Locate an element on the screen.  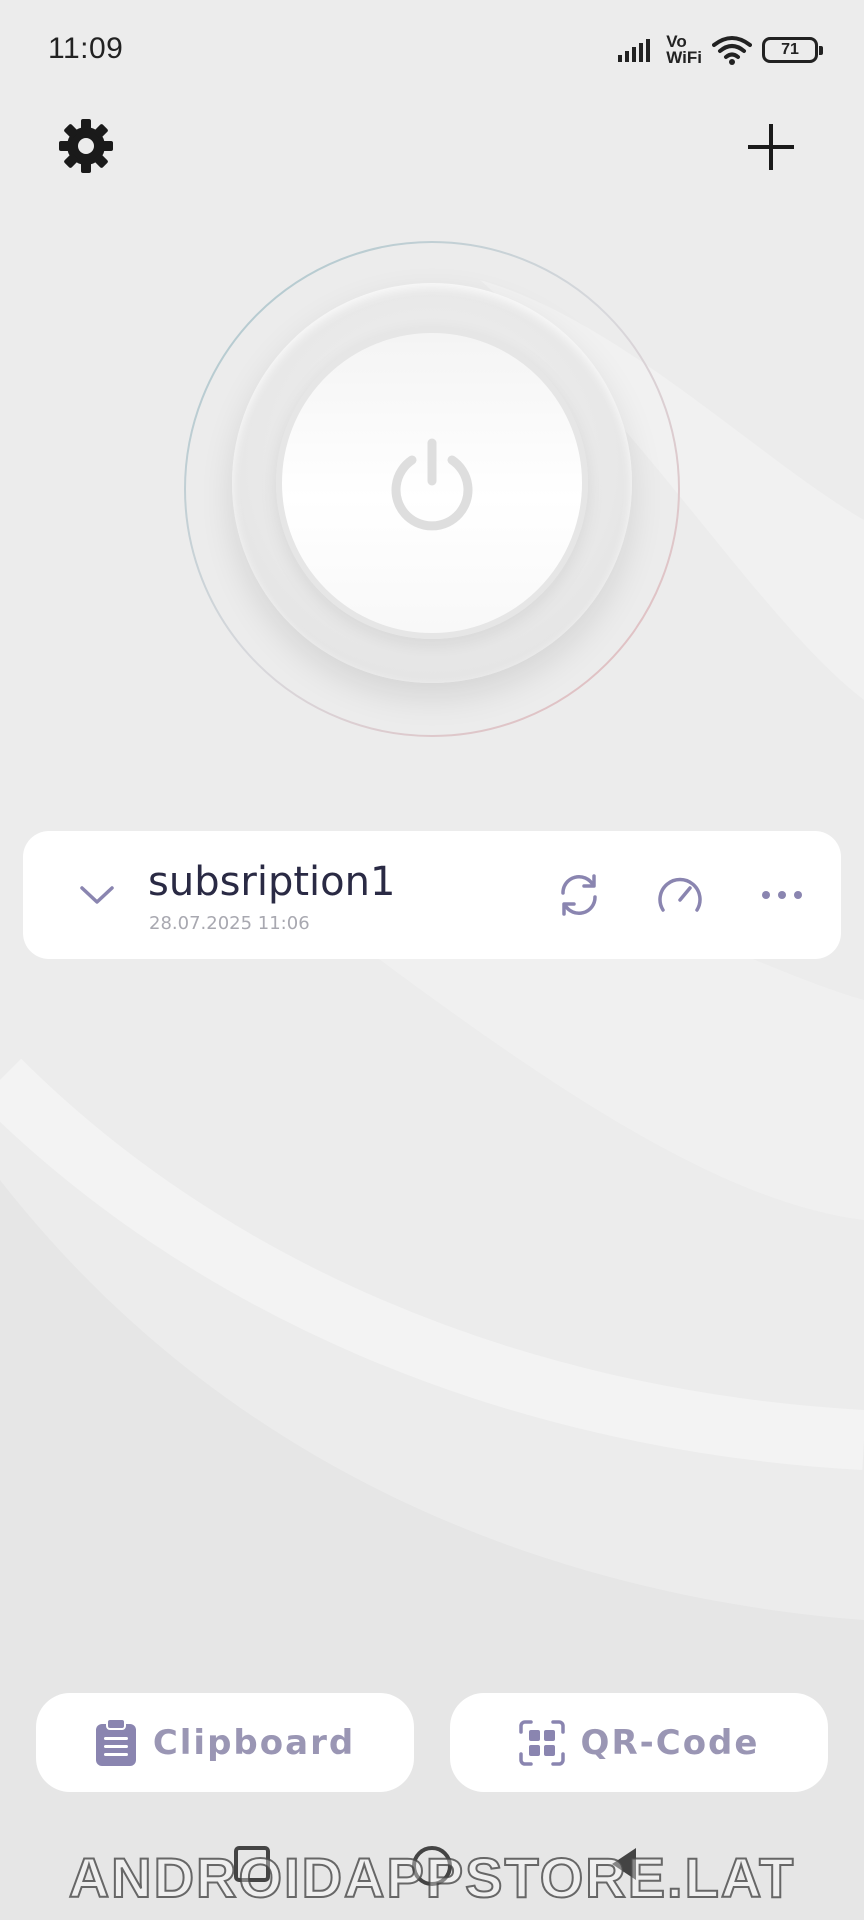
power-button is located at coordinates (432, 483).